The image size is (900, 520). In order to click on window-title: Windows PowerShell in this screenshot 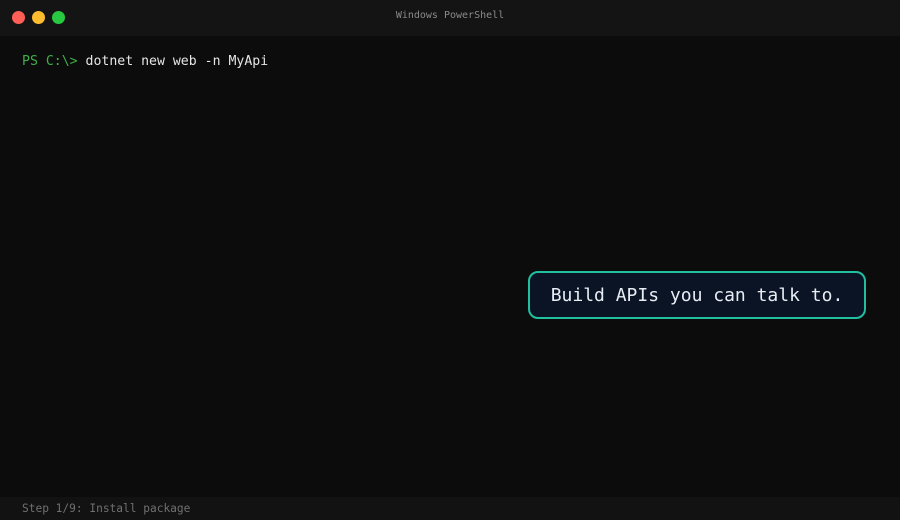, I will do `click(450, 15)`.